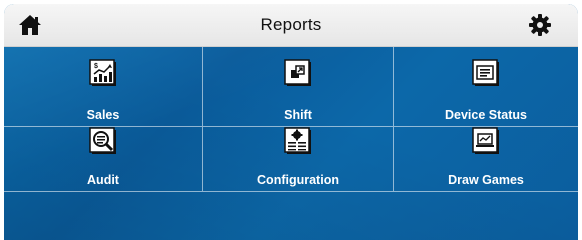  What do you see at coordinates (297, 72) in the screenshot?
I see `shift-icon` at bounding box center [297, 72].